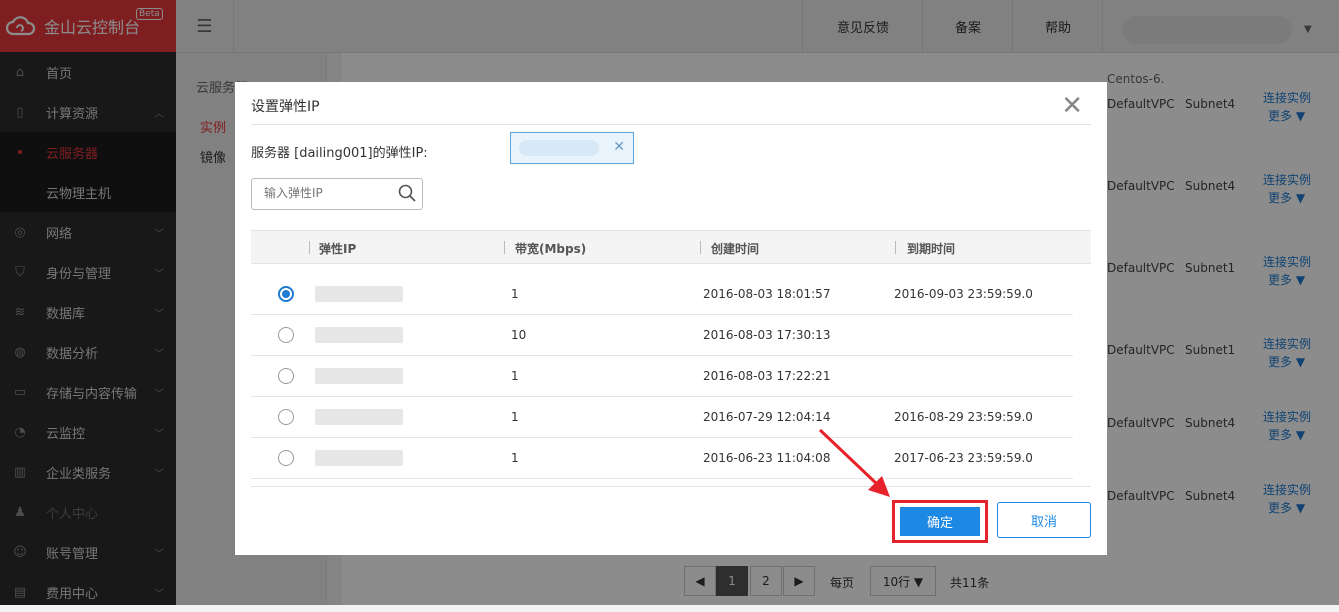 This screenshot has width=1339, height=612. What do you see at coordinates (767, 335) in the screenshot?
I see `created-time-cell: 2016-08-03 17:30:13` at bounding box center [767, 335].